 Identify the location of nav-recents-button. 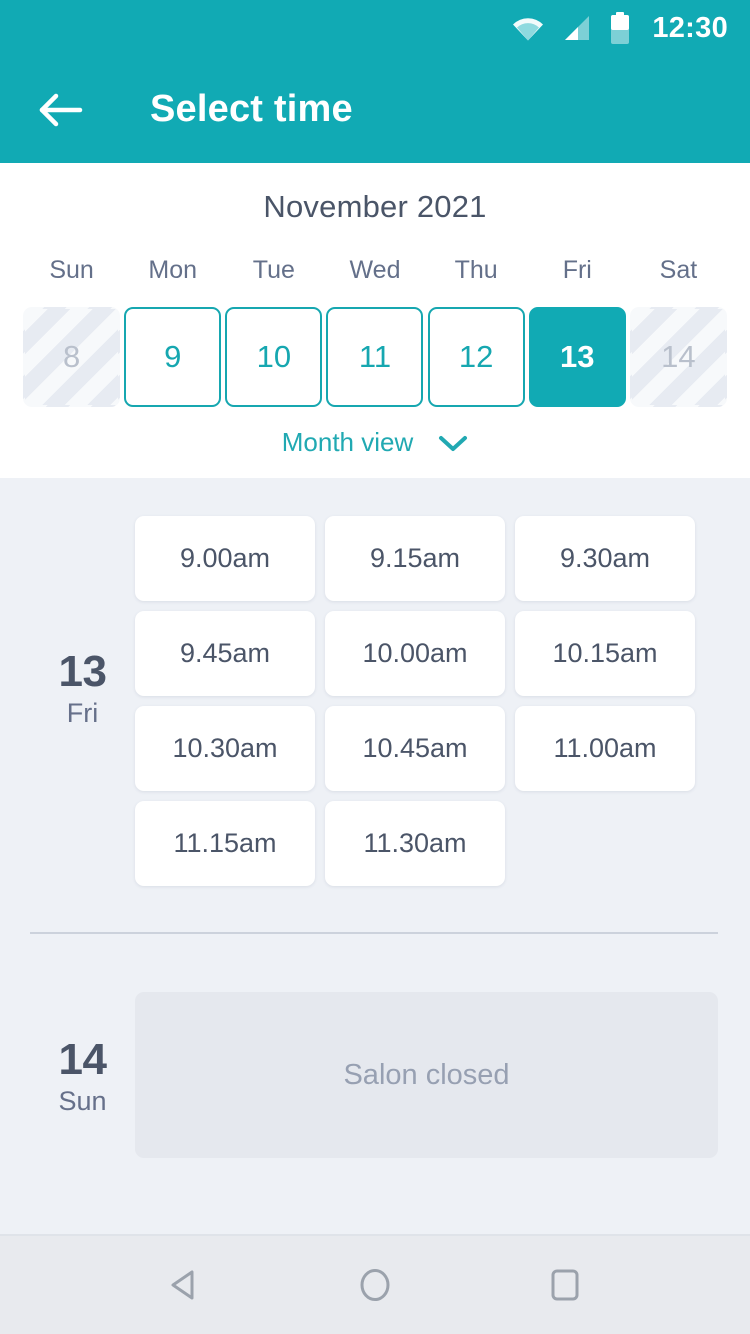
(565, 1285).